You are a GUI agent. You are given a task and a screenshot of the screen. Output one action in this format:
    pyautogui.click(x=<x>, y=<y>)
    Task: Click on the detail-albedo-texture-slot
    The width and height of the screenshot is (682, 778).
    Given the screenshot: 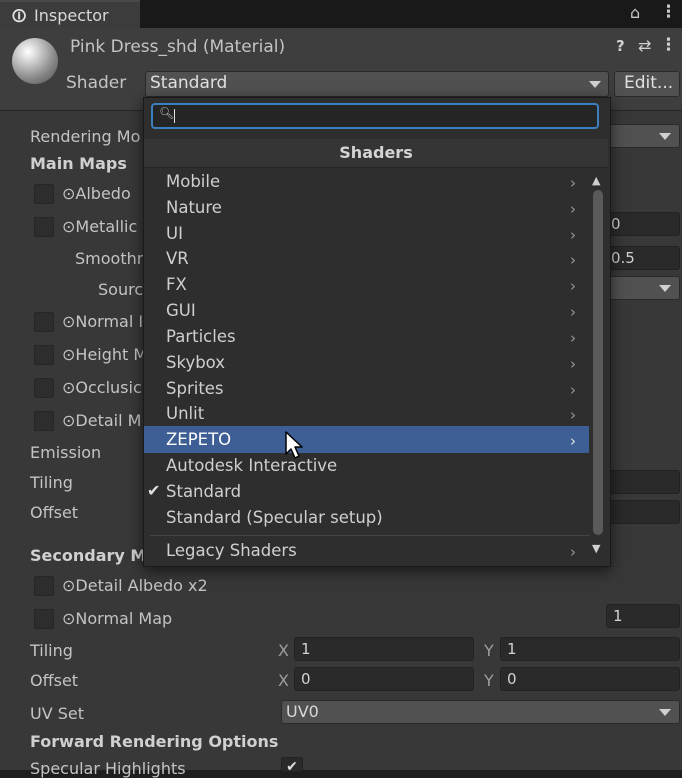 What is the action you would take?
    pyautogui.click(x=44, y=586)
    